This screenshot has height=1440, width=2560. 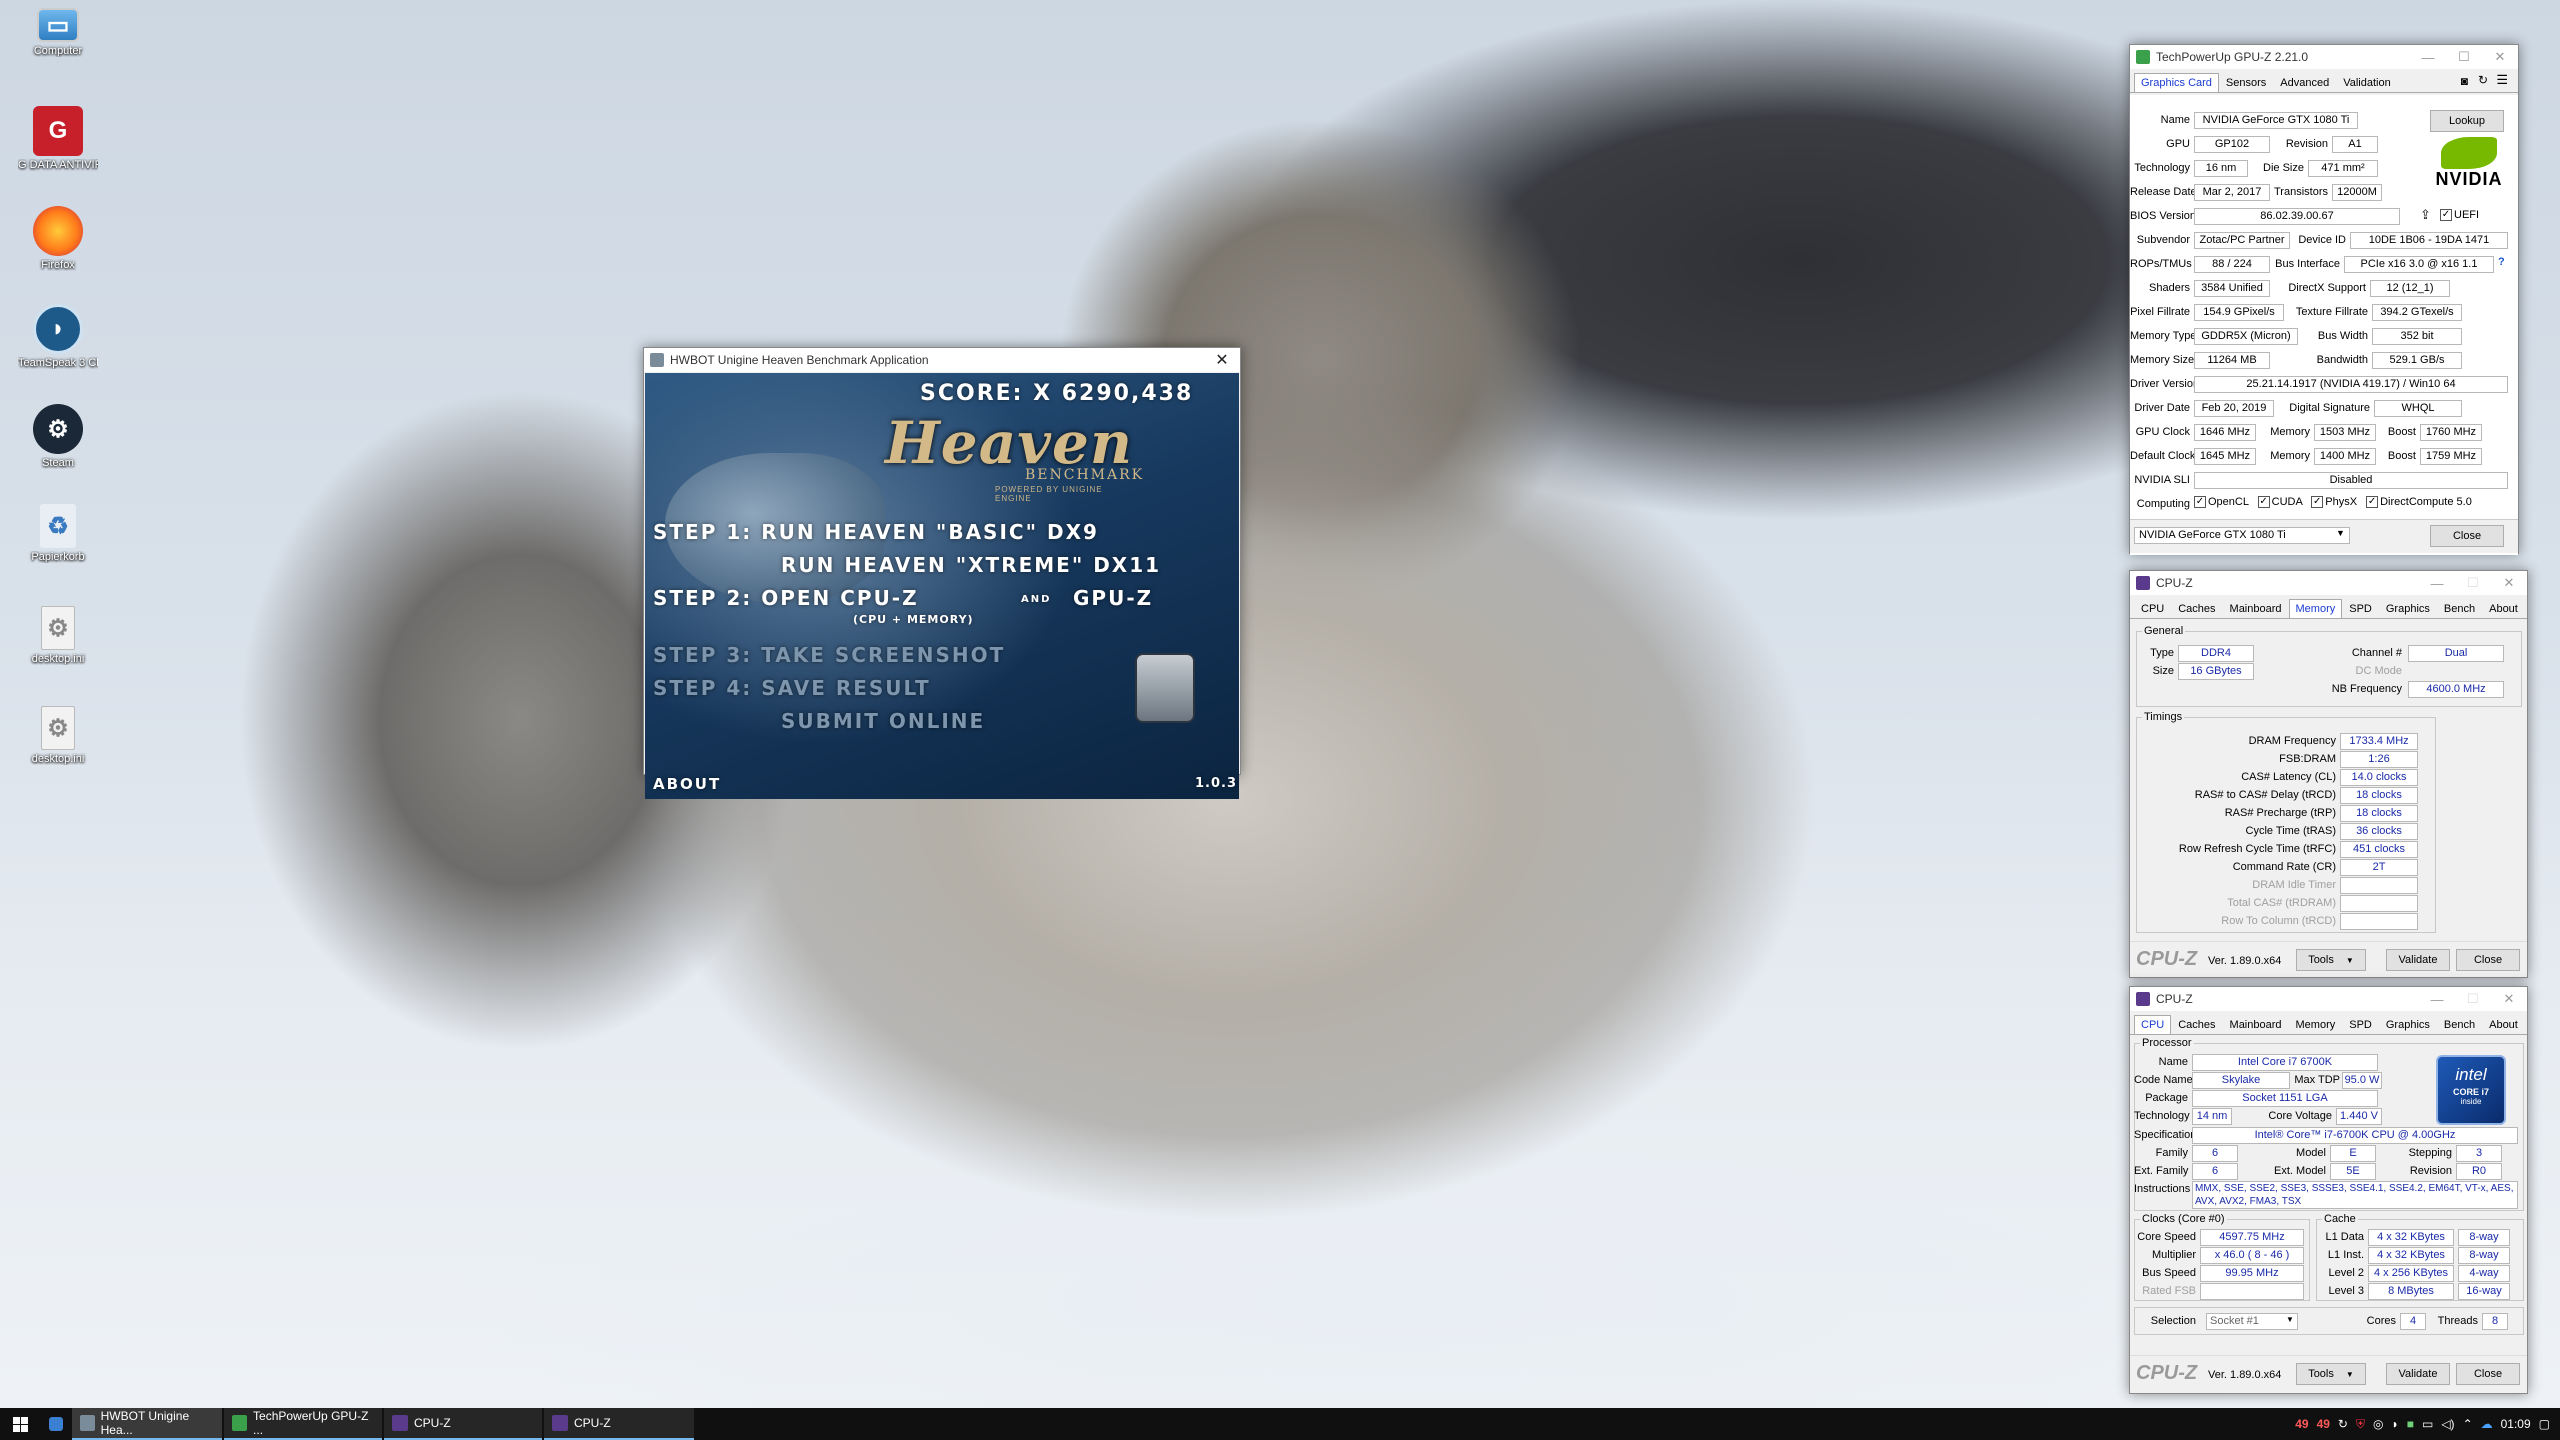 What do you see at coordinates (2464, 81) in the screenshot?
I see `camera-icon: ◙` at bounding box center [2464, 81].